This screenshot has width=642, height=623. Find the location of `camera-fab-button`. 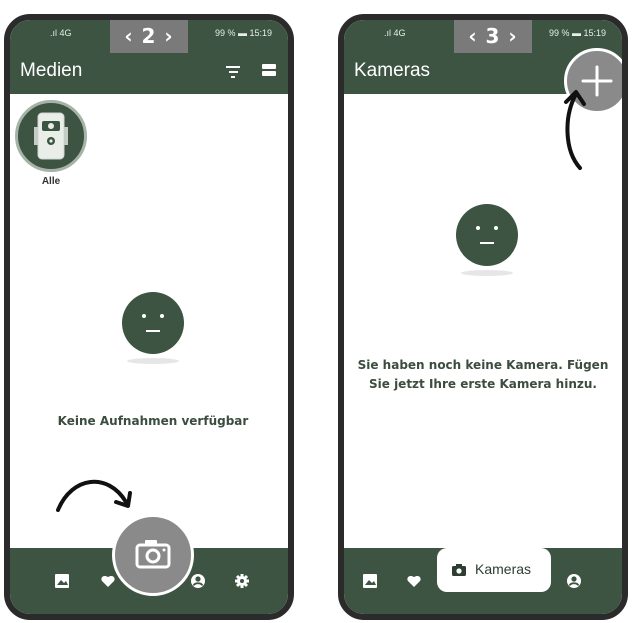

camera-fab-button is located at coordinates (153, 555).